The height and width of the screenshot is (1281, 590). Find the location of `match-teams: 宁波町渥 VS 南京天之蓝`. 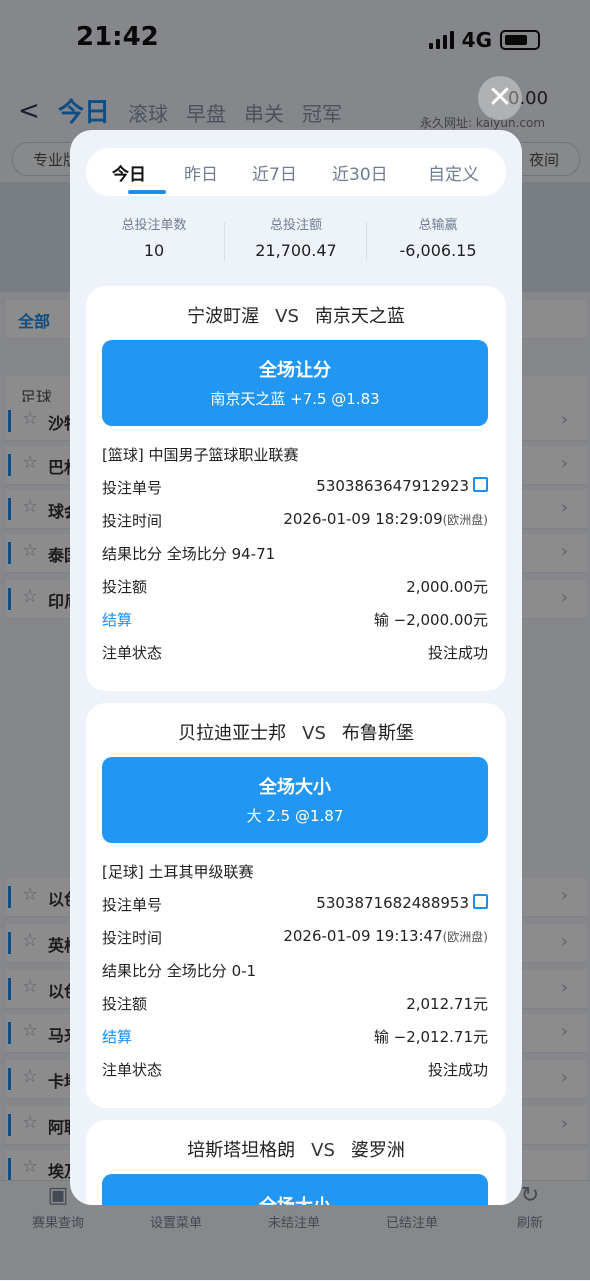

match-teams: 宁波町渥 VS 南京天之蓝 is located at coordinates (296, 315).